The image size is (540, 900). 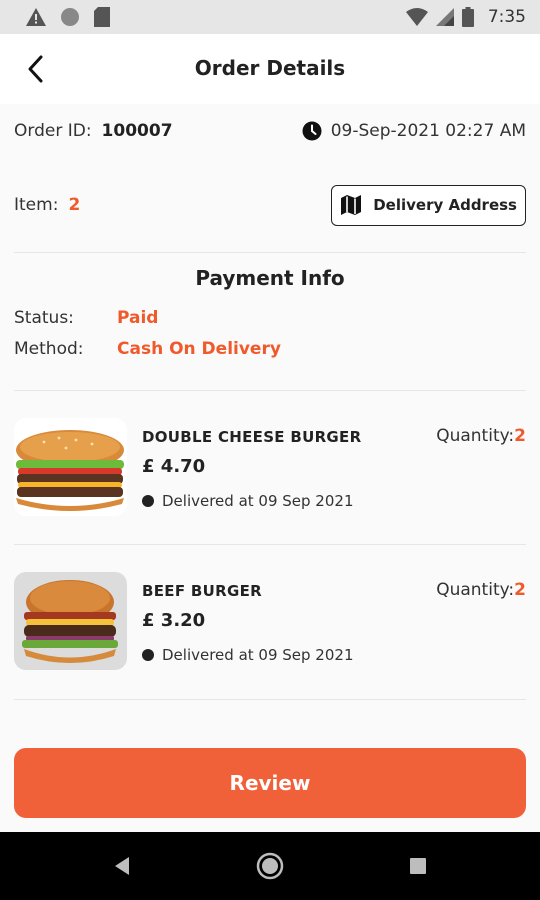 I want to click on clock-icon, so click(x=312, y=131).